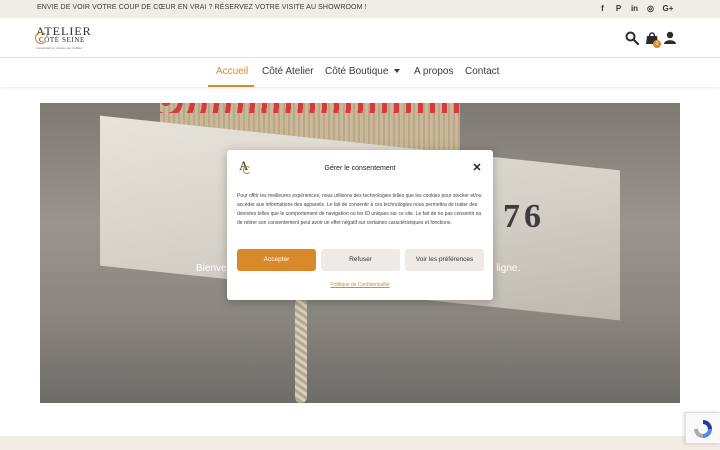 This screenshot has height=450, width=720. I want to click on accept-button: Accepter, so click(276, 260).